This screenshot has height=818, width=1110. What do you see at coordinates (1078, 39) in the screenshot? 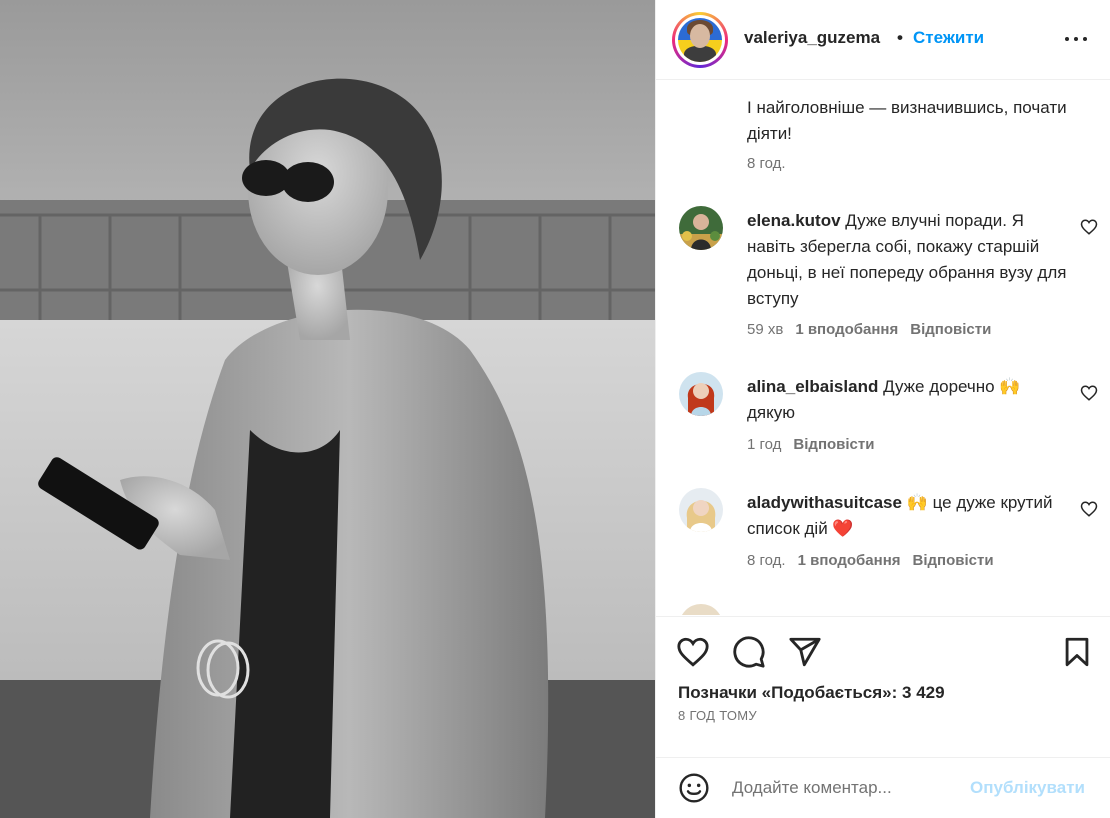
I see `more-dots-icon` at bounding box center [1078, 39].